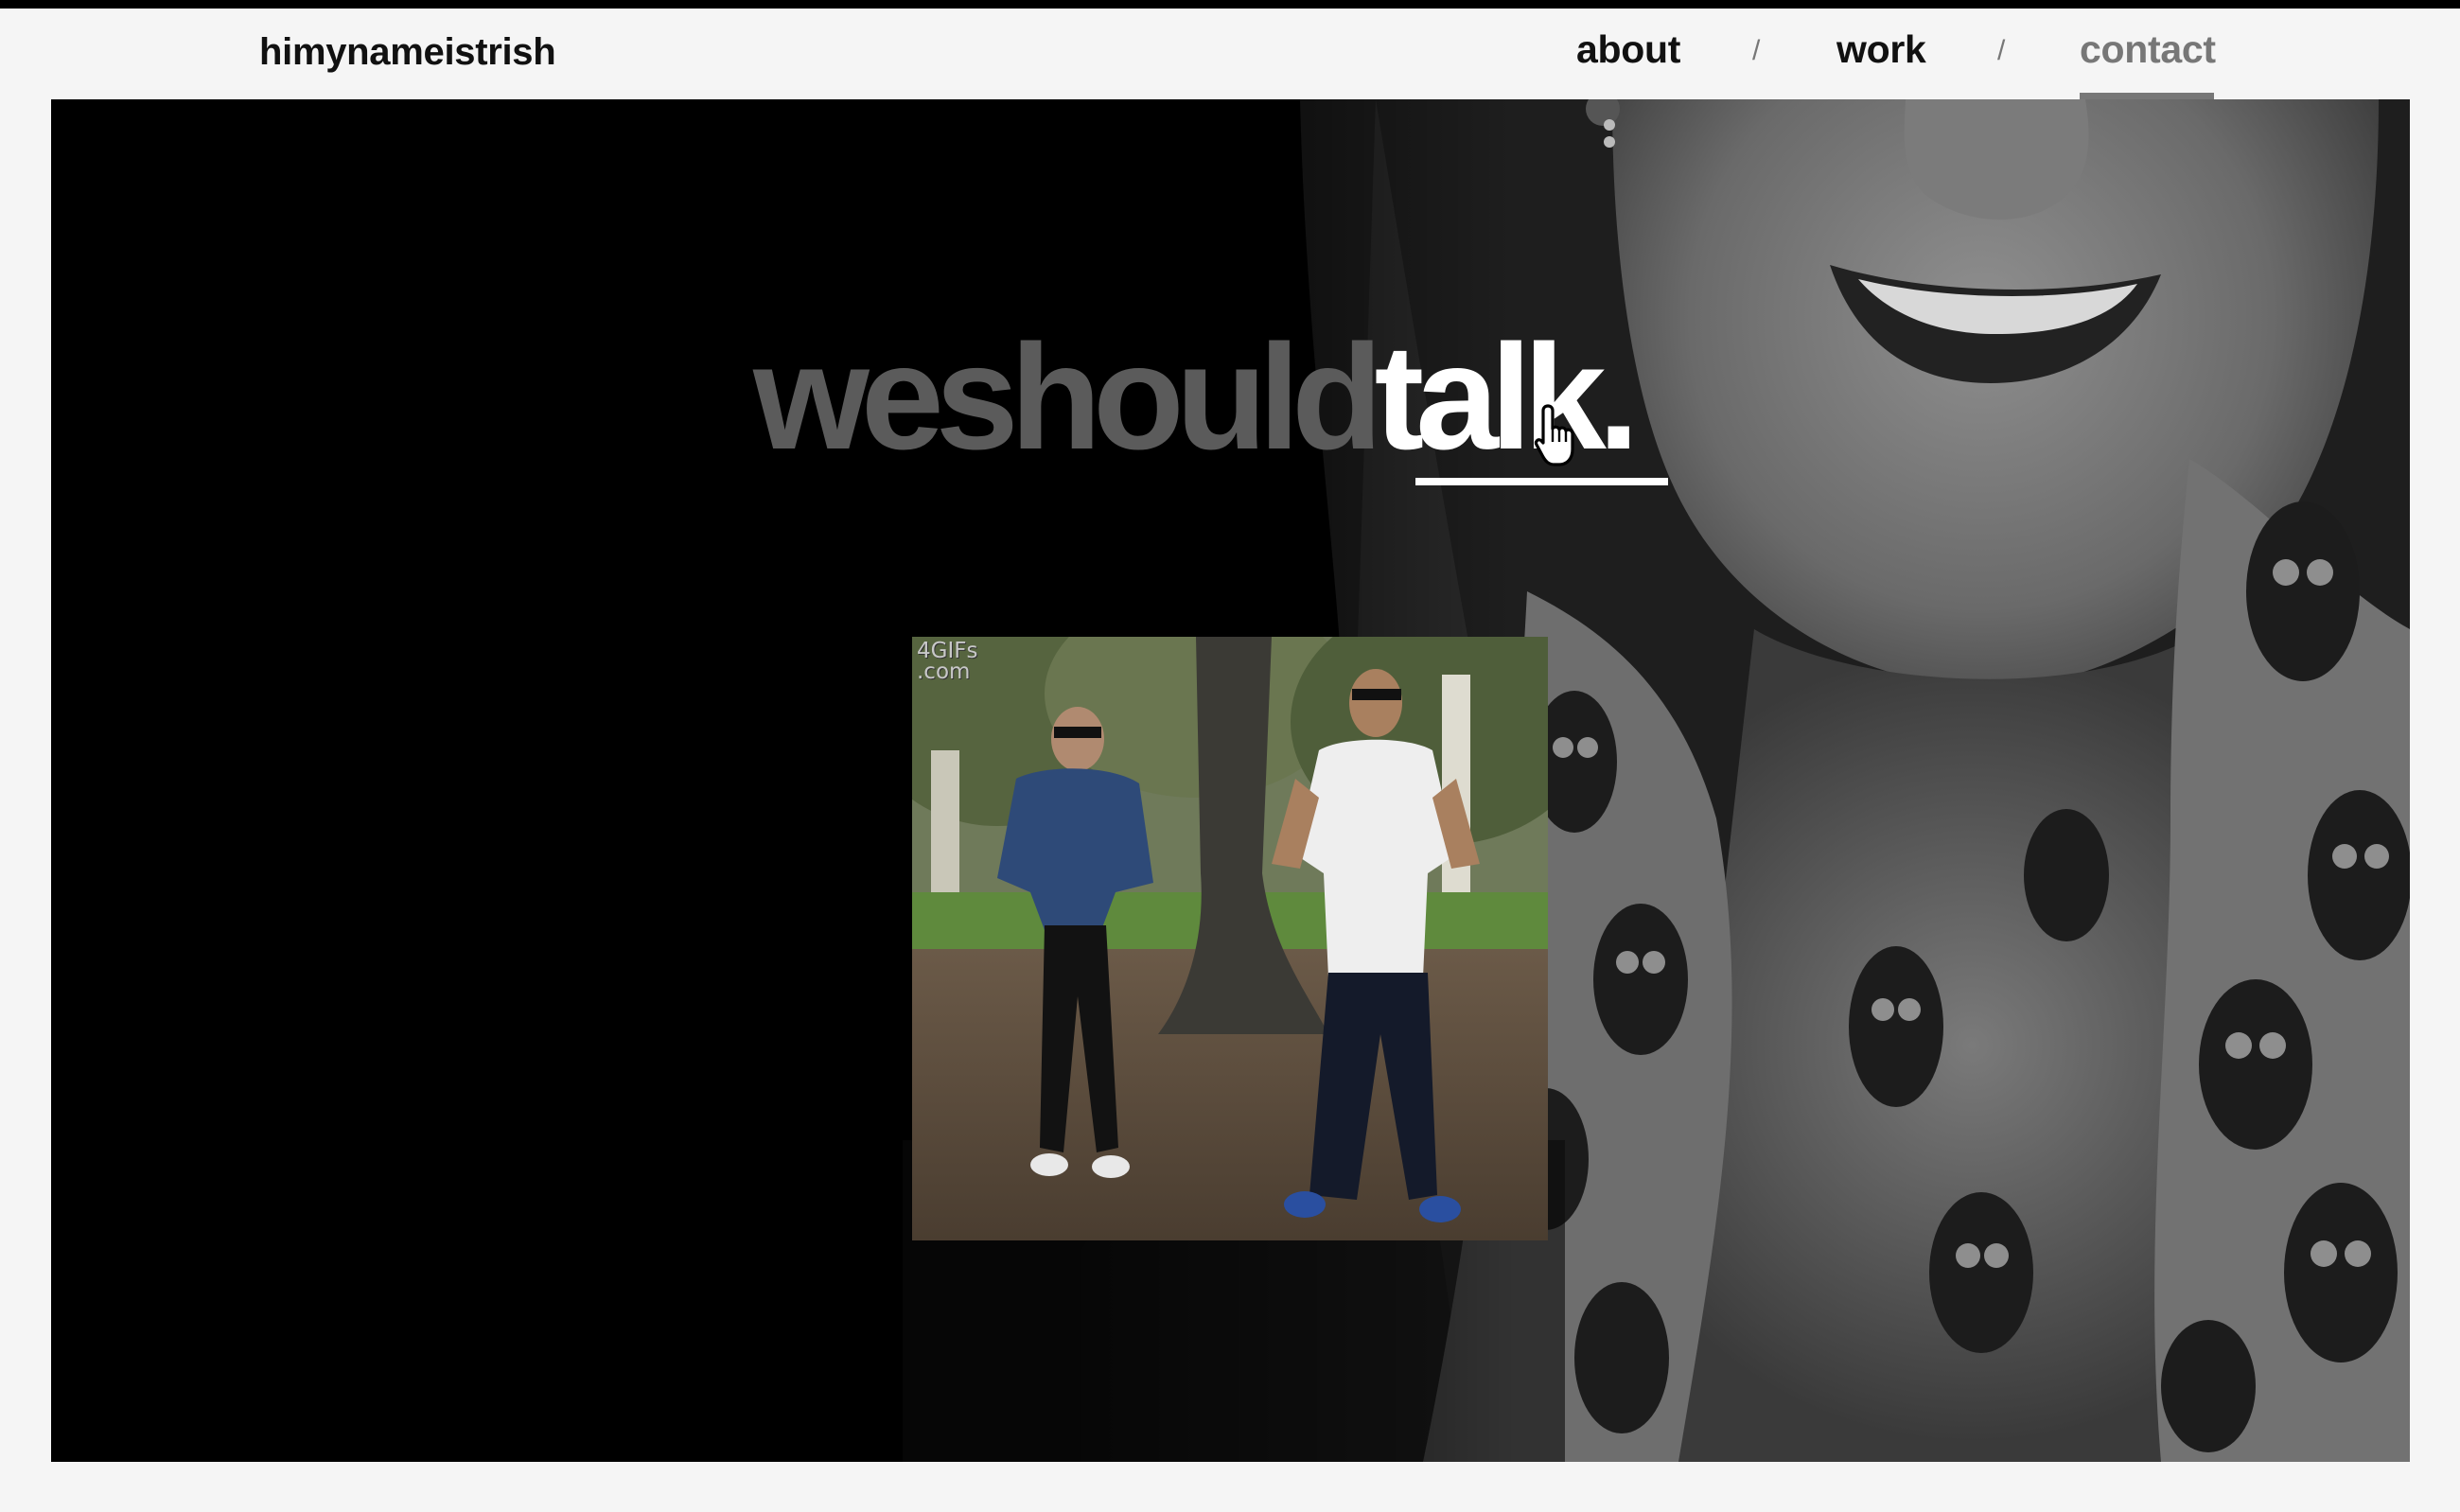 The height and width of the screenshot is (1512, 2460). What do you see at coordinates (1628, 50) in the screenshot?
I see `nav-about: about` at bounding box center [1628, 50].